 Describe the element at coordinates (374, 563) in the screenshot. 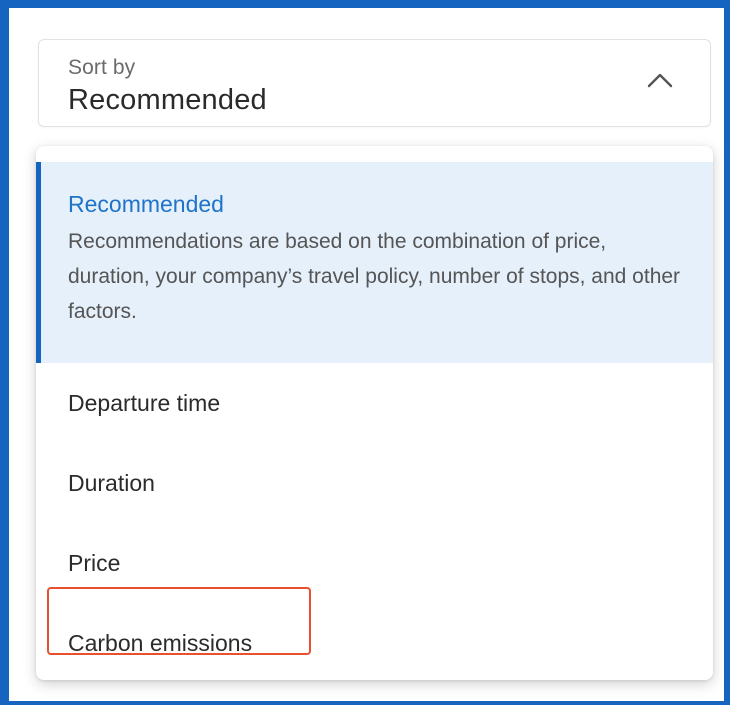

I see `sort-option-price: Price` at that location.